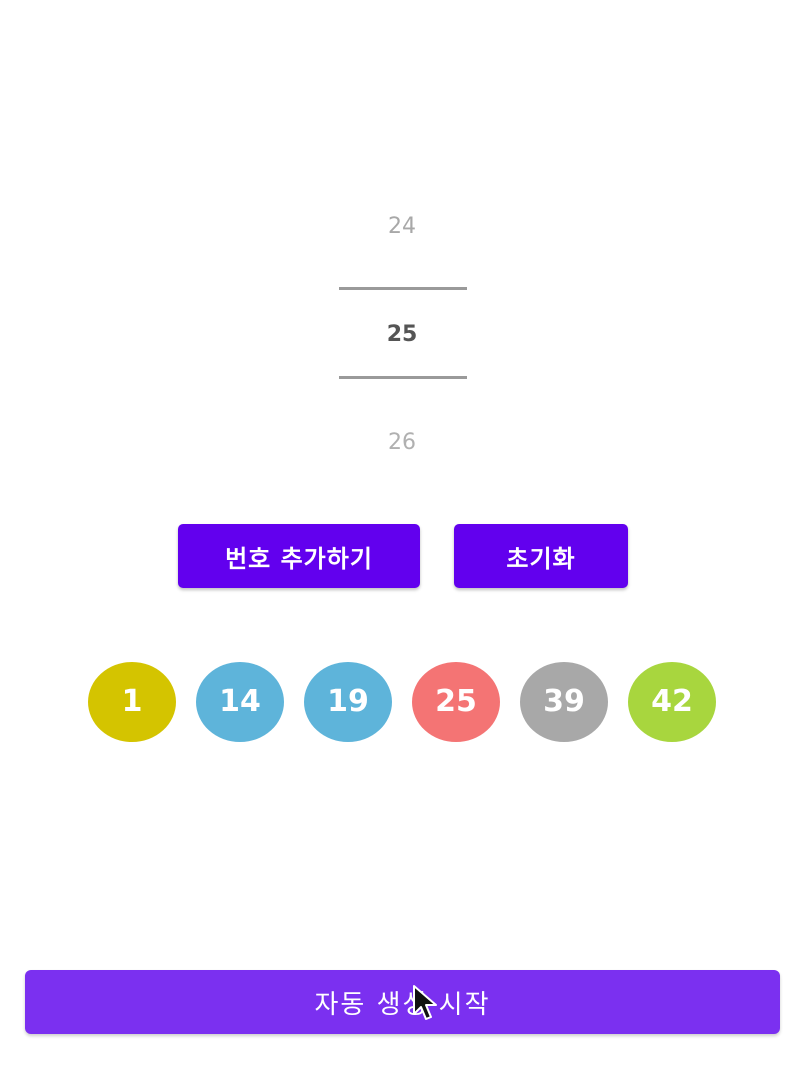 This screenshot has height=1067, width=804. What do you see at coordinates (403, 288) in the screenshot?
I see `picker-top-divider` at bounding box center [403, 288].